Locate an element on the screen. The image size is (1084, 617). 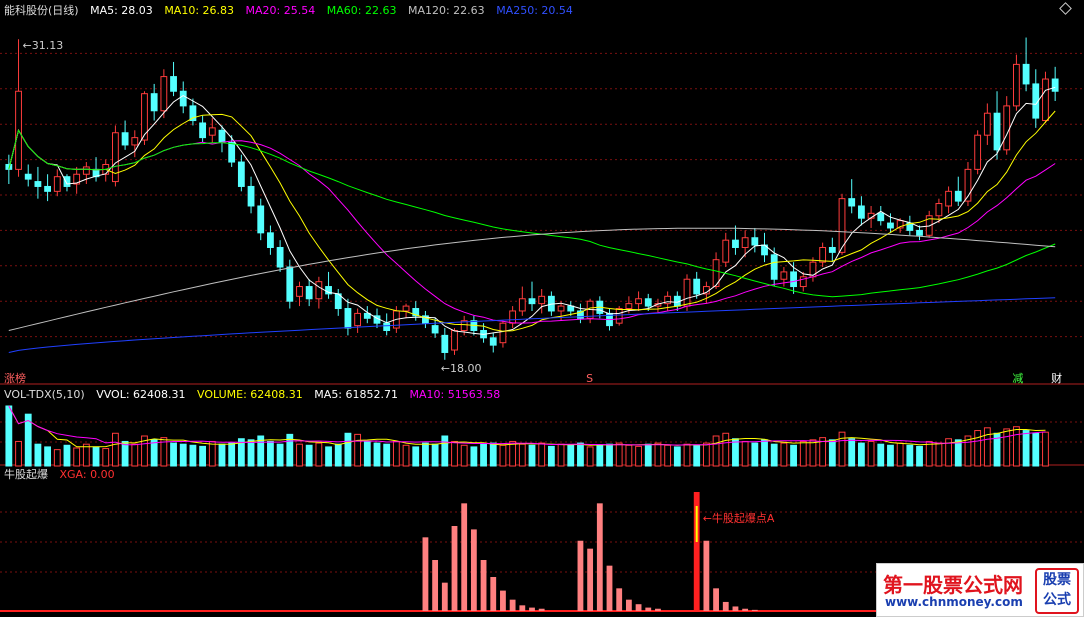
vol-name: VOL-TDX(5,10) is located at coordinates (44, 394).